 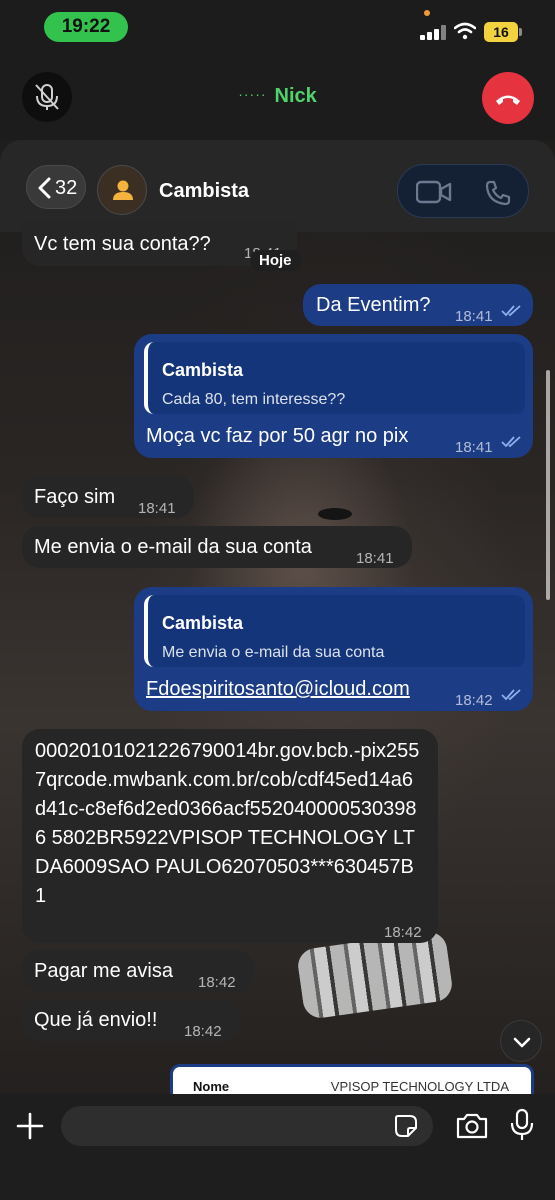 I want to click on camera-icon, so click(x=472, y=1126).